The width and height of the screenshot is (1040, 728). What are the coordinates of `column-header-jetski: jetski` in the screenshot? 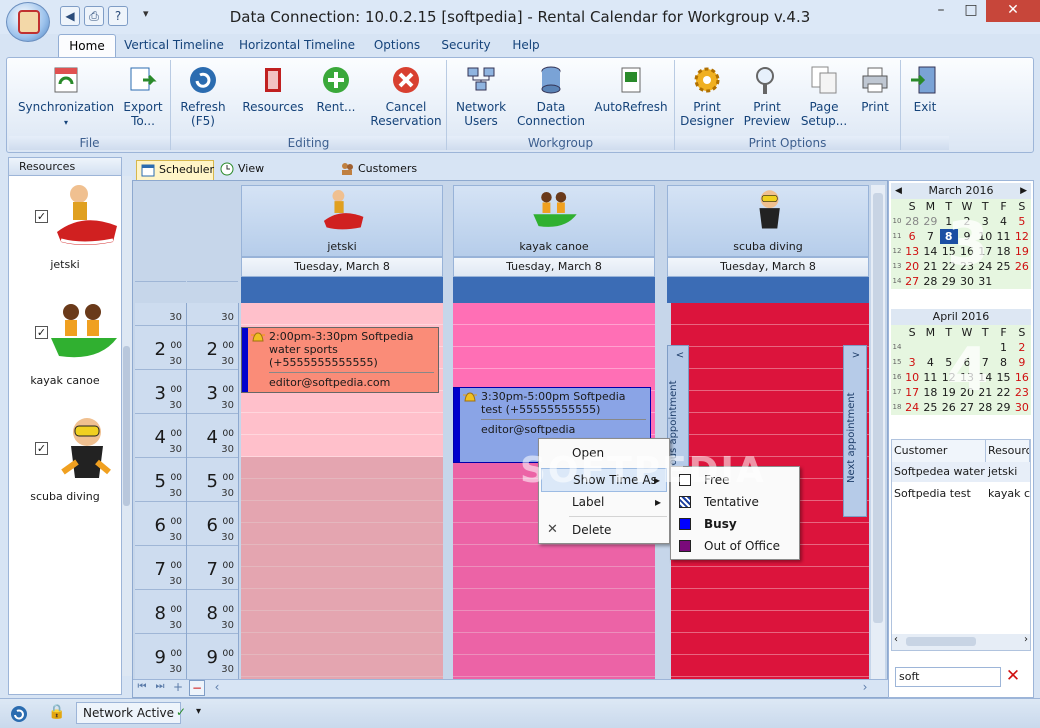 It's located at (342, 221).